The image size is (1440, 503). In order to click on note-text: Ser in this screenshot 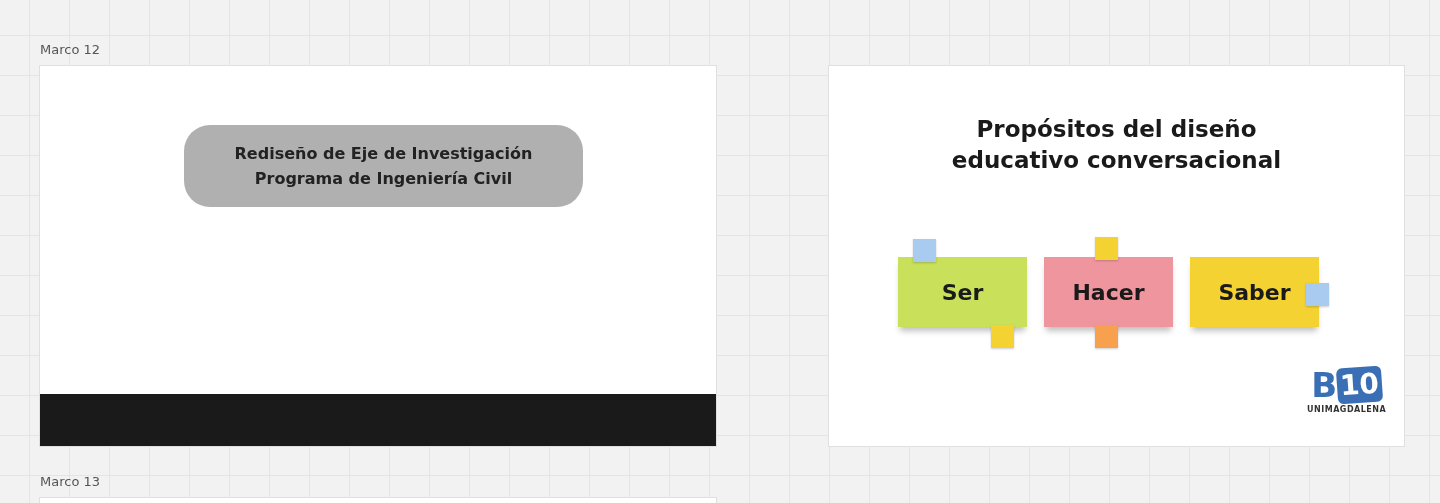, I will do `click(962, 292)`.